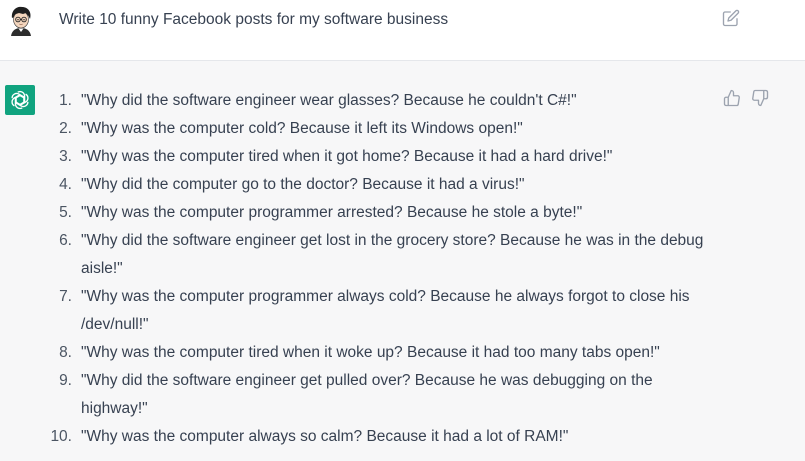  What do you see at coordinates (65, 100) in the screenshot?
I see `list-item-number: 1.` at bounding box center [65, 100].